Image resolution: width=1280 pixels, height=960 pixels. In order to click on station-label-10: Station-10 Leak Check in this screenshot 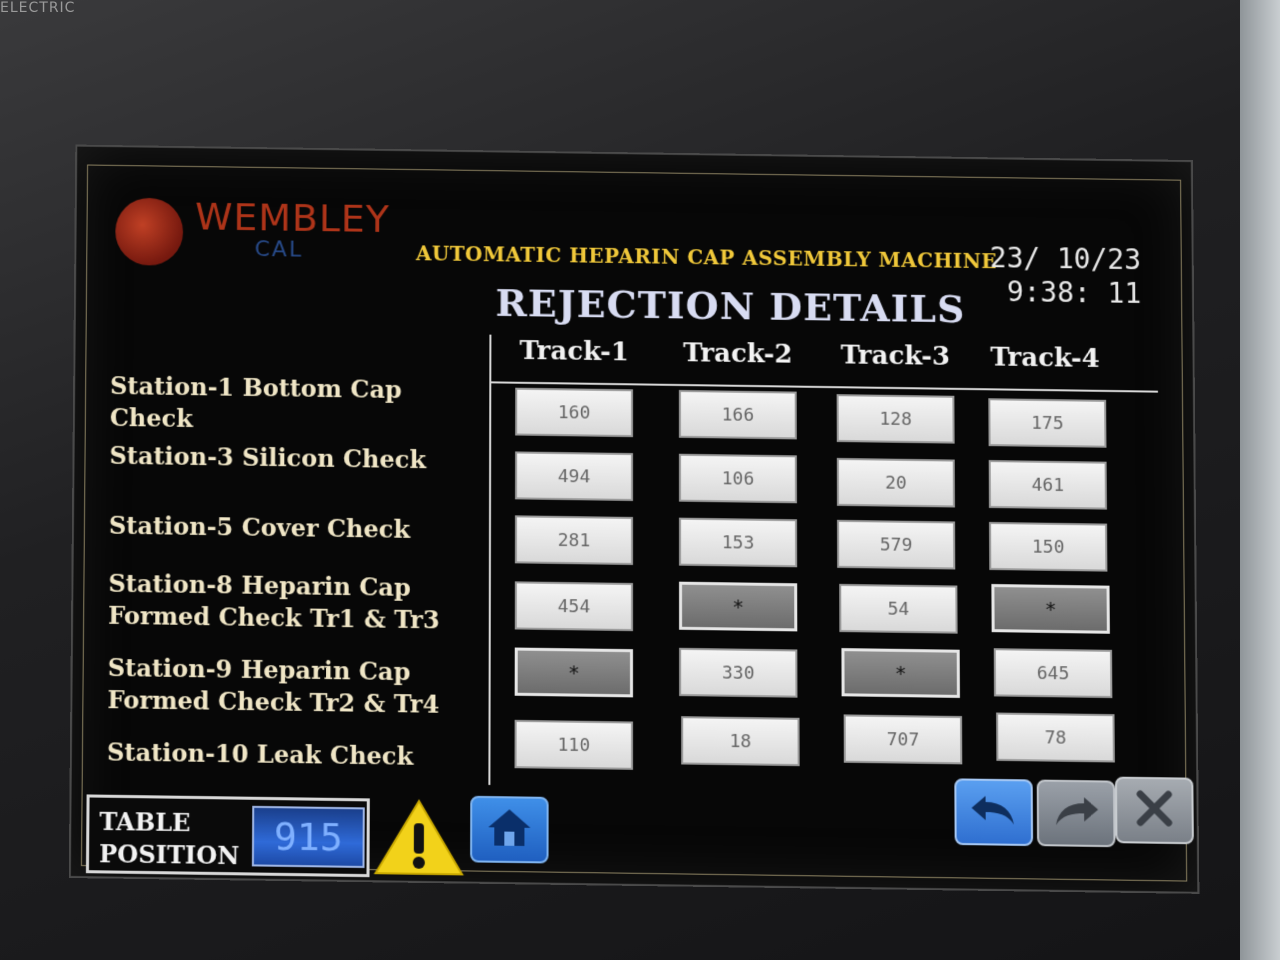, I will do `click(298, 755)`.